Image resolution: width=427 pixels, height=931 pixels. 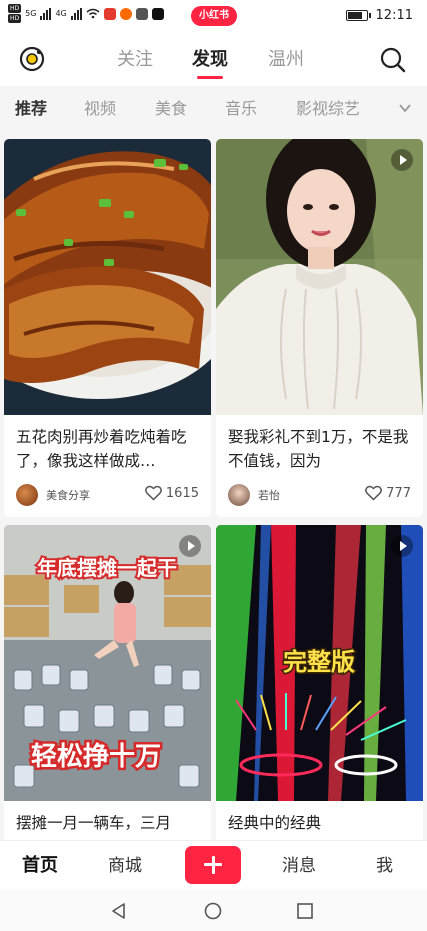 I want to click on card-title: 摆摊一月一辆车，三月, so click(x=94, y=823).